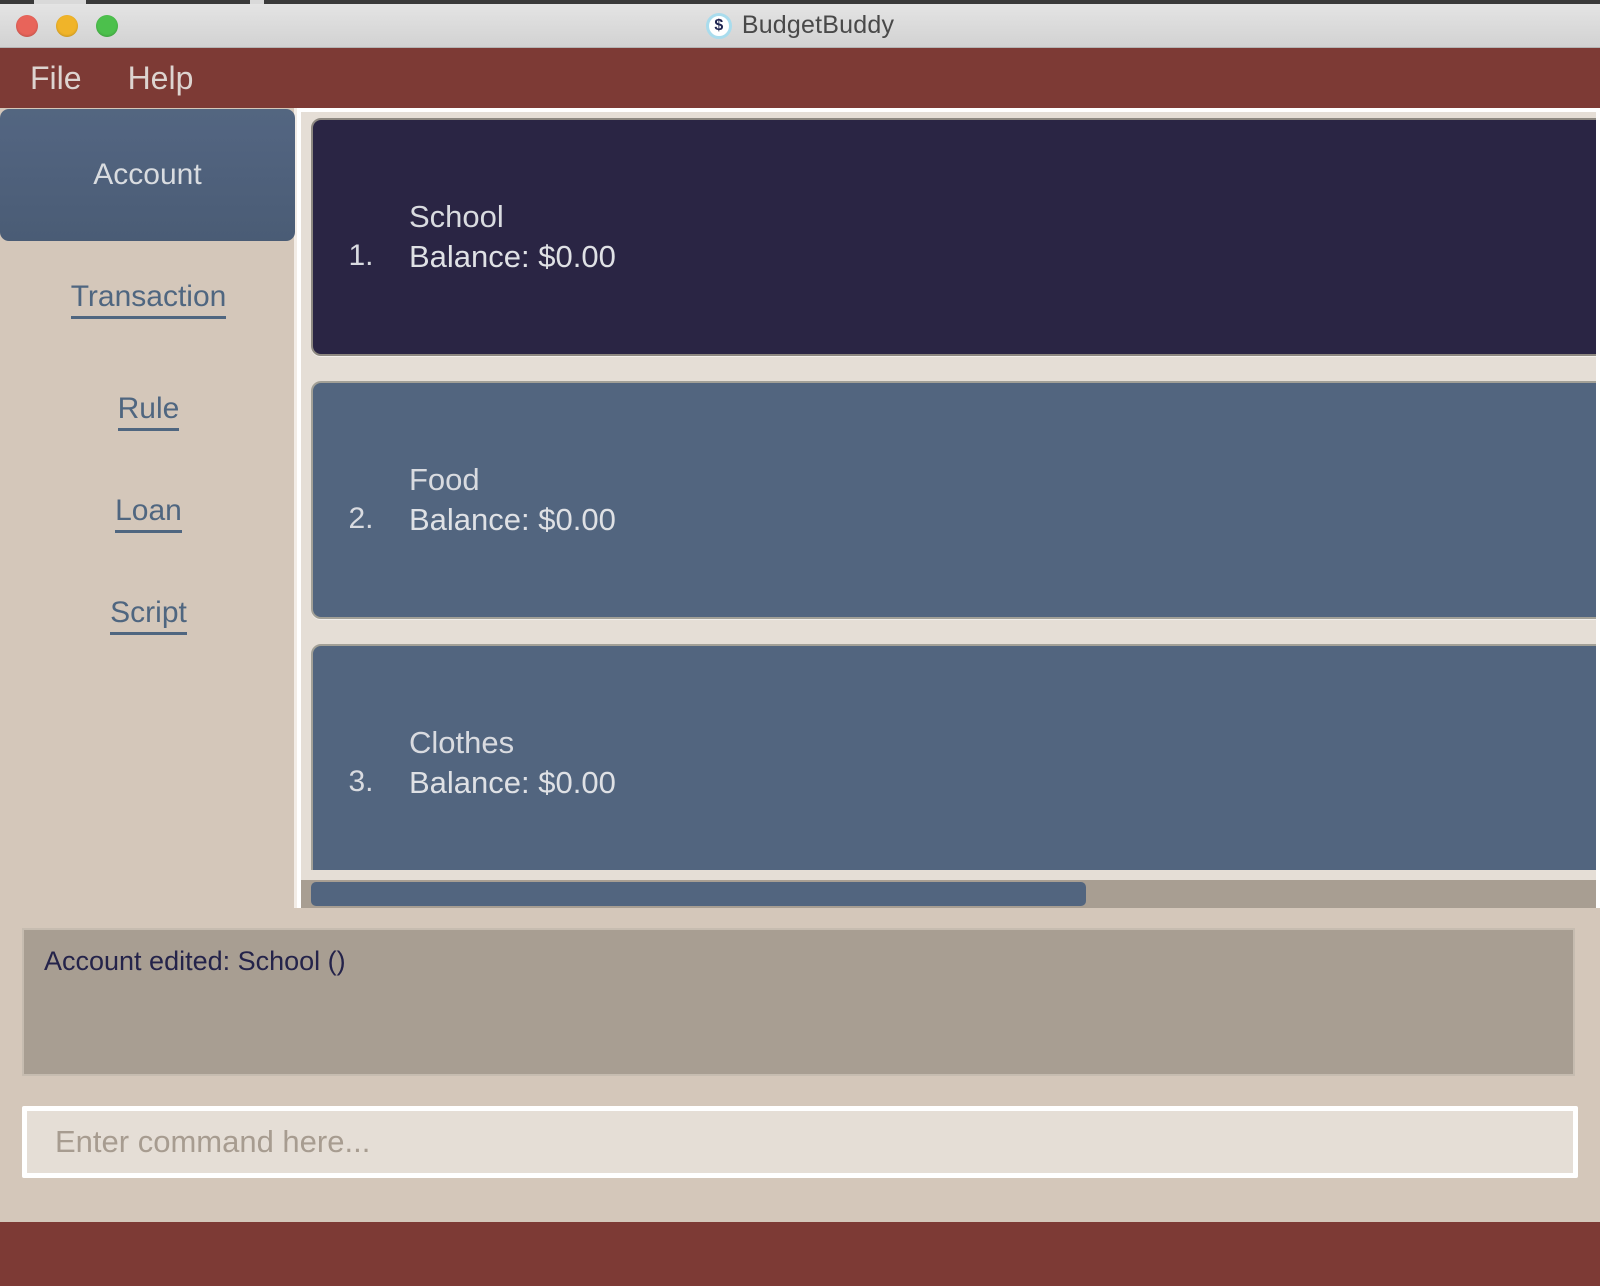 Image resolution: width=1600 pixels, height=1286 pixels. Describe the element at coordinates (107, 25) in the screenshot. I see `zoom-button` at that location.